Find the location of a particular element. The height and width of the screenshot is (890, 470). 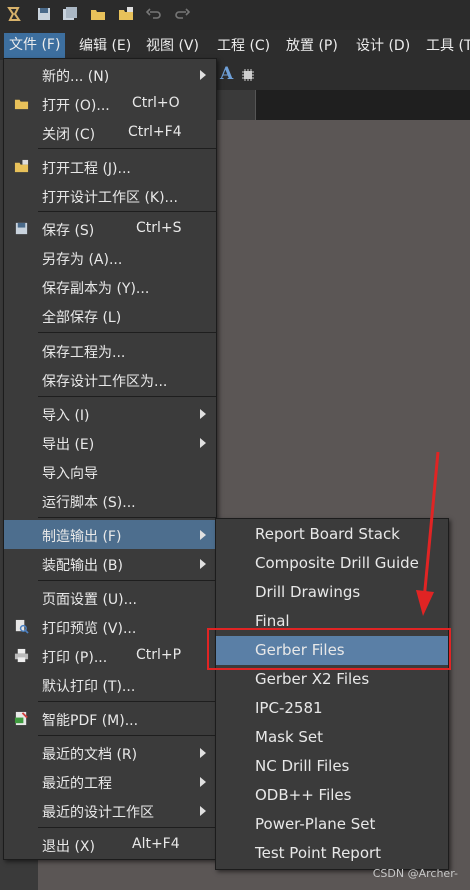

printer-icon is located at coordinates (21, 655).